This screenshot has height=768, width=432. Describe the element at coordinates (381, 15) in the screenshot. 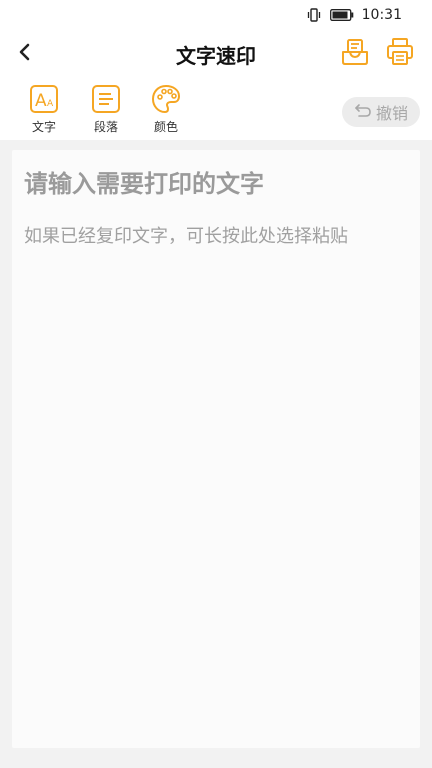

I see `status-time: 10:31` at that location.